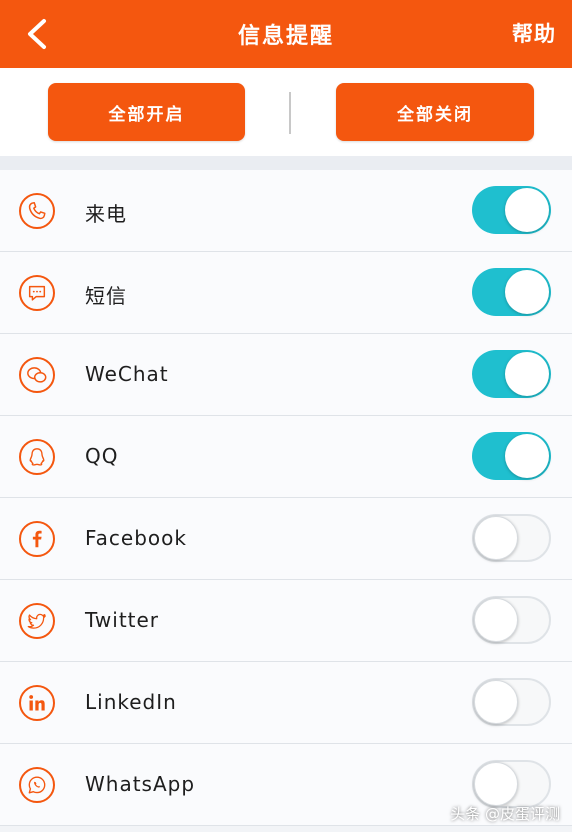 The height and width of the screenshot is (832, 572). I want to click on item-label: Twitter, so click(122, 620).